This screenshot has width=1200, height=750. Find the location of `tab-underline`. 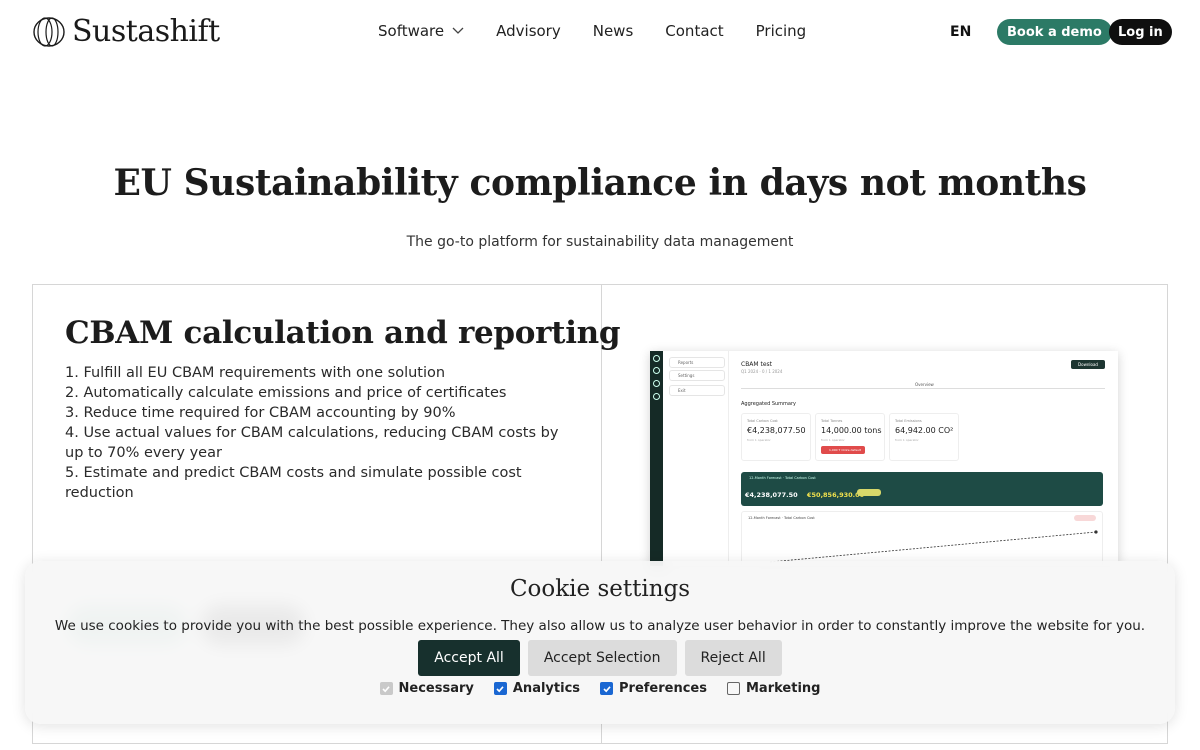

tab-underline is located at coordinates (923, 388).